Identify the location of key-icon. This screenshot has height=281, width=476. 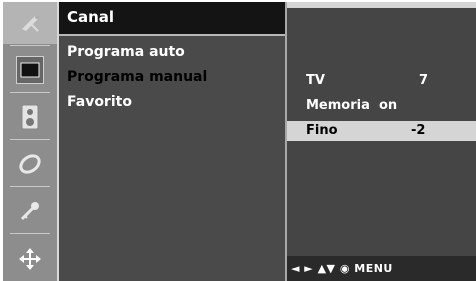
(30, 211).